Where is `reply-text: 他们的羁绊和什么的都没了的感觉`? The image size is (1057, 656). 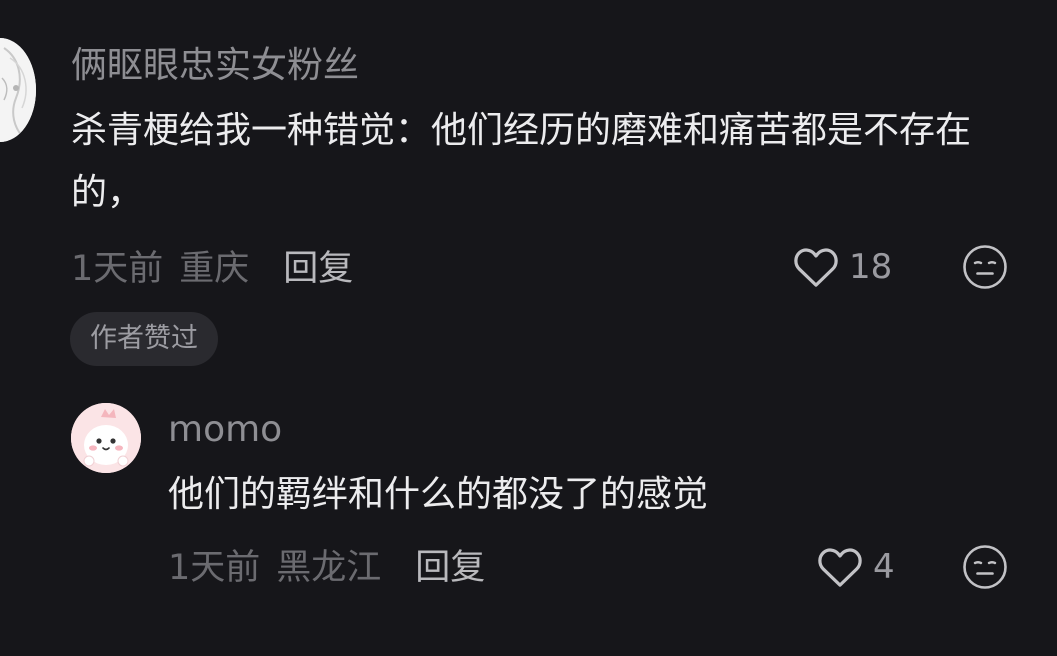 reply-text: 他们的羁绊和什么的都没了的感觉 is located at coordinates (438, 494).